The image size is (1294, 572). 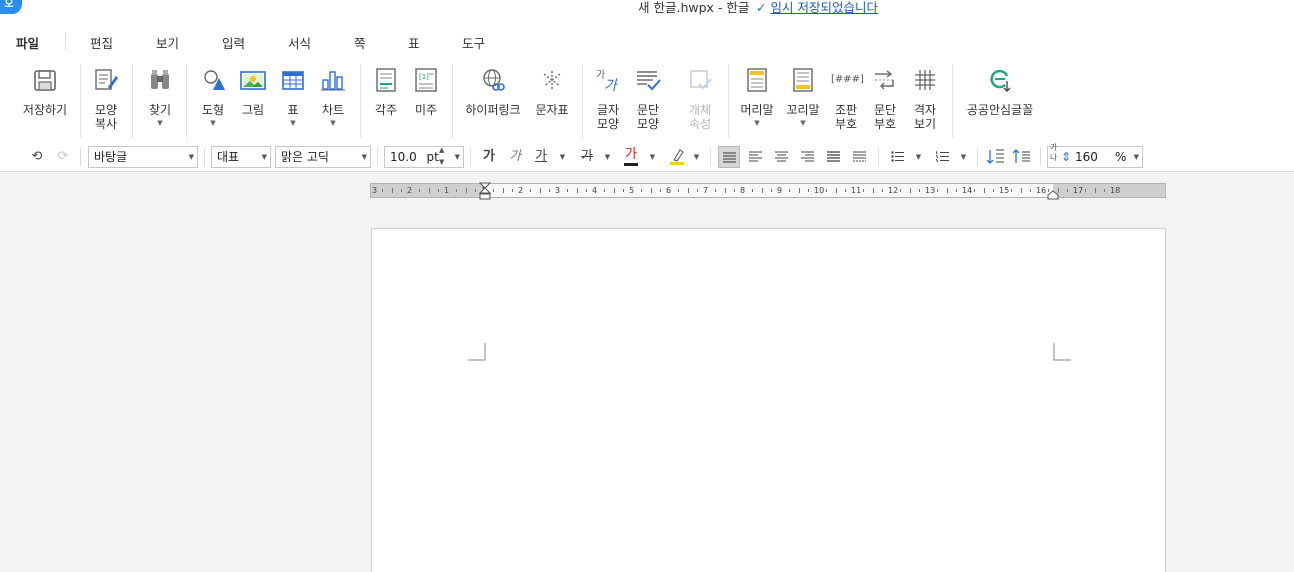 I want to click on picture-button: 그림, so click(x=253, y=91).